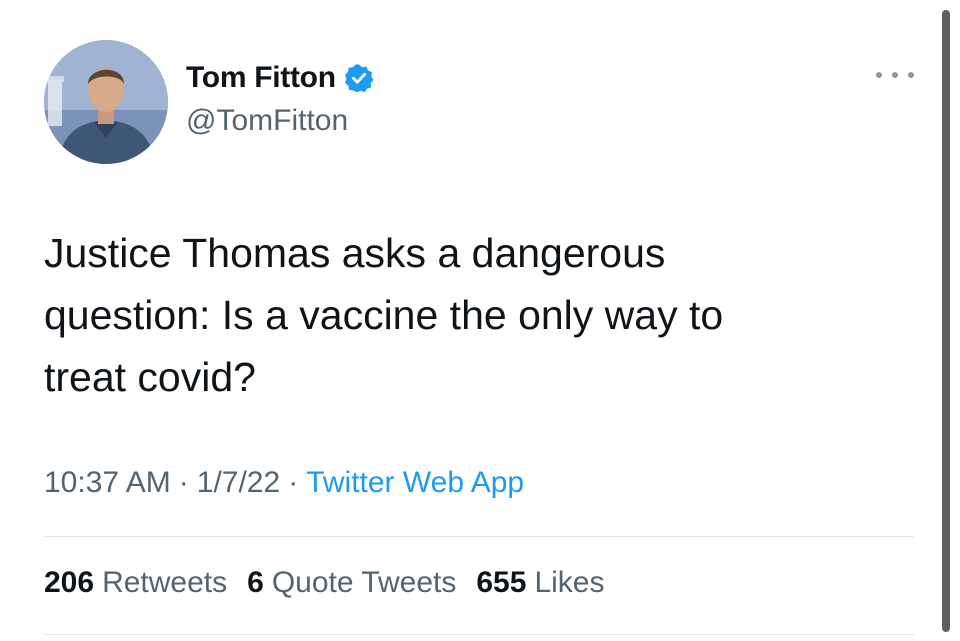  I want to click on quote-tweets-count: 6, so click(255, 582).